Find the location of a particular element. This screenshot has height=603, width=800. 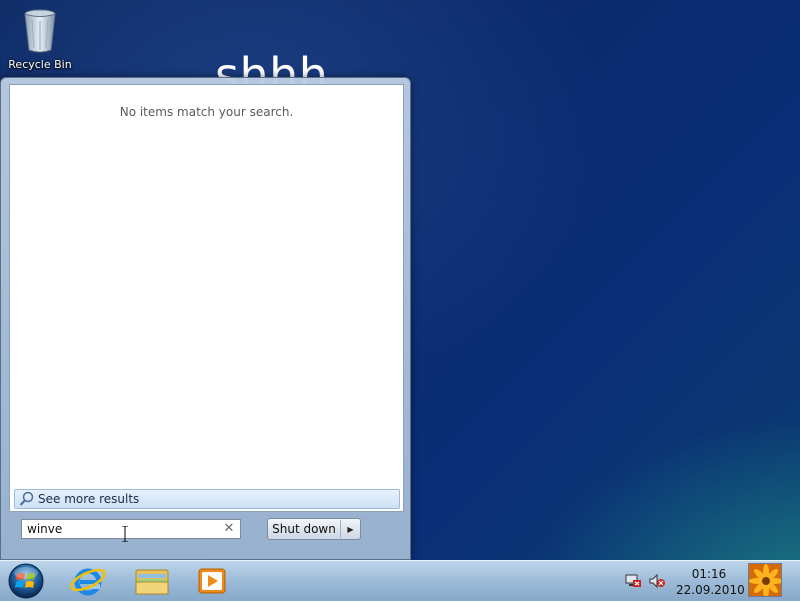

taskbar-clock: 01:16 22.09.2010 is located at coordinates (710, 582).